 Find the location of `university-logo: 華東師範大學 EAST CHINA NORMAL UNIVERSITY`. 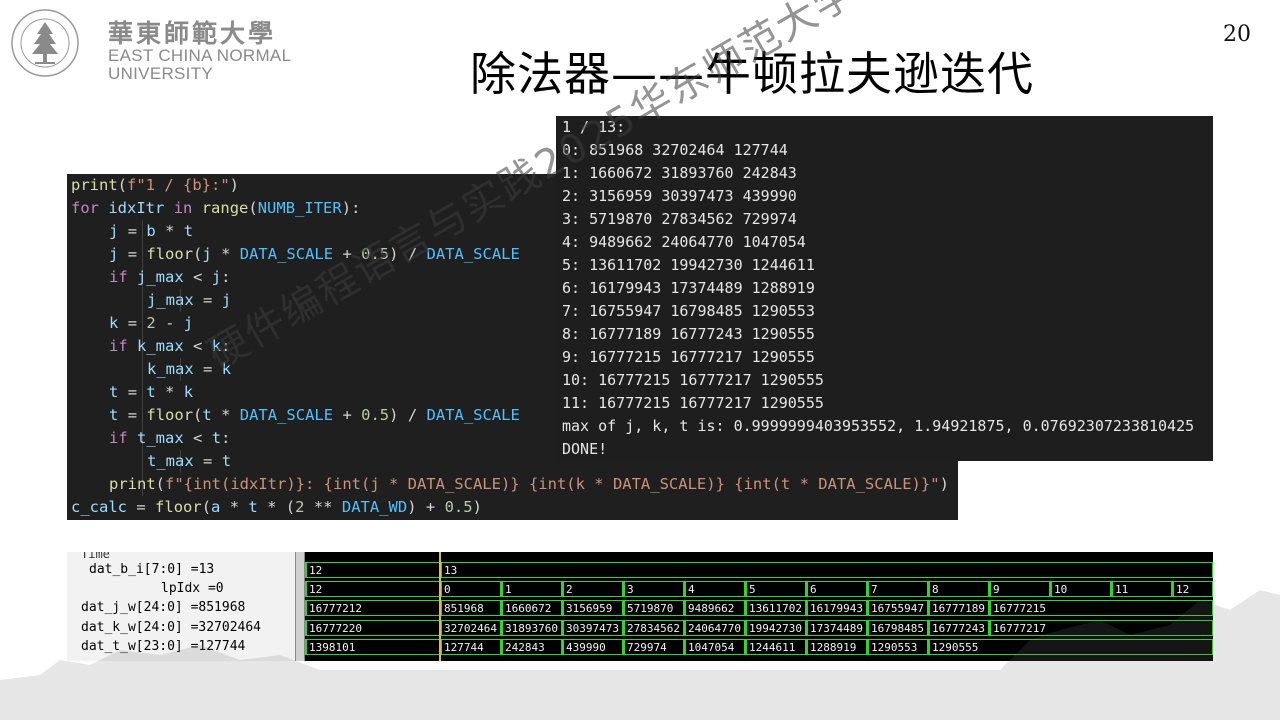

university-logo: 華東師範大學 EAST CHINA NORMAL UNIVERSITY is located at coordinates (155, 45).